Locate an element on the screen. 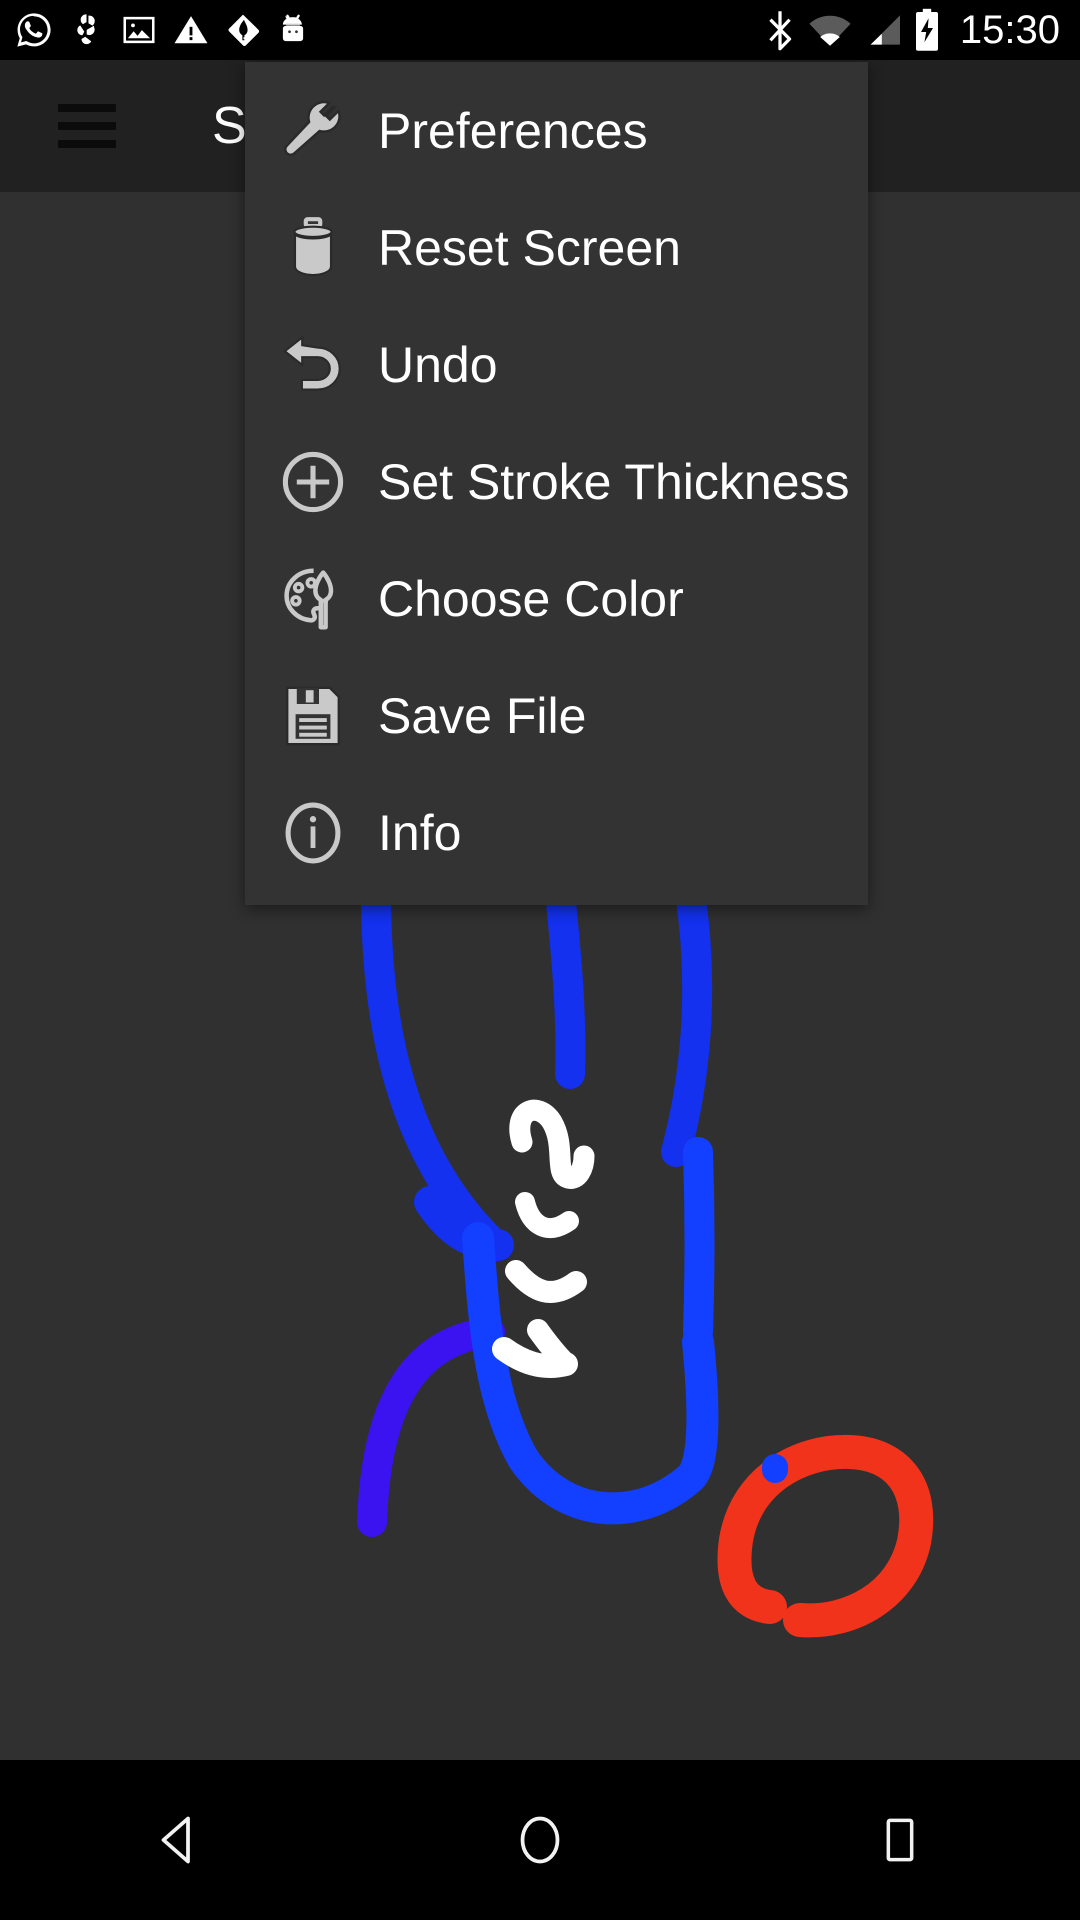  status-bar: 15:30 is located at coordinates (540, 30).